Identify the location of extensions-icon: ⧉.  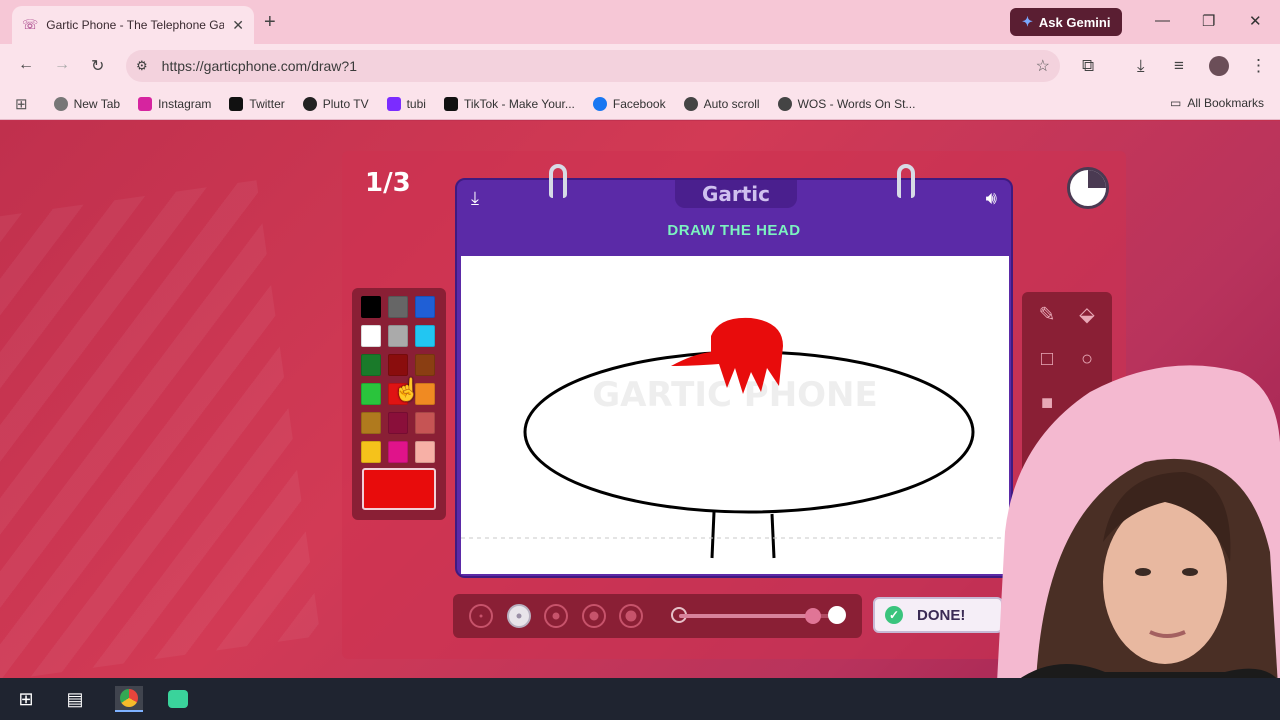
(1088, 66).